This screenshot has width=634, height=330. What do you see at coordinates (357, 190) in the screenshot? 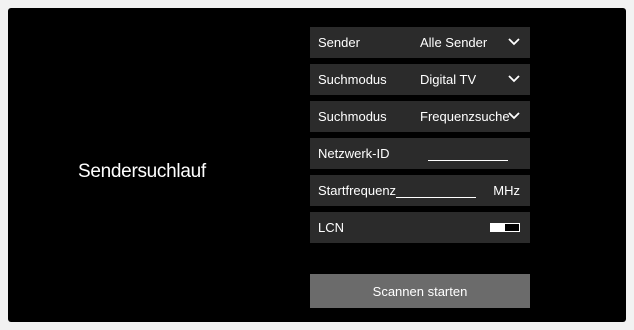
I see `start-frequency-label: Startfrequenz` at bounding box center [357, 190].